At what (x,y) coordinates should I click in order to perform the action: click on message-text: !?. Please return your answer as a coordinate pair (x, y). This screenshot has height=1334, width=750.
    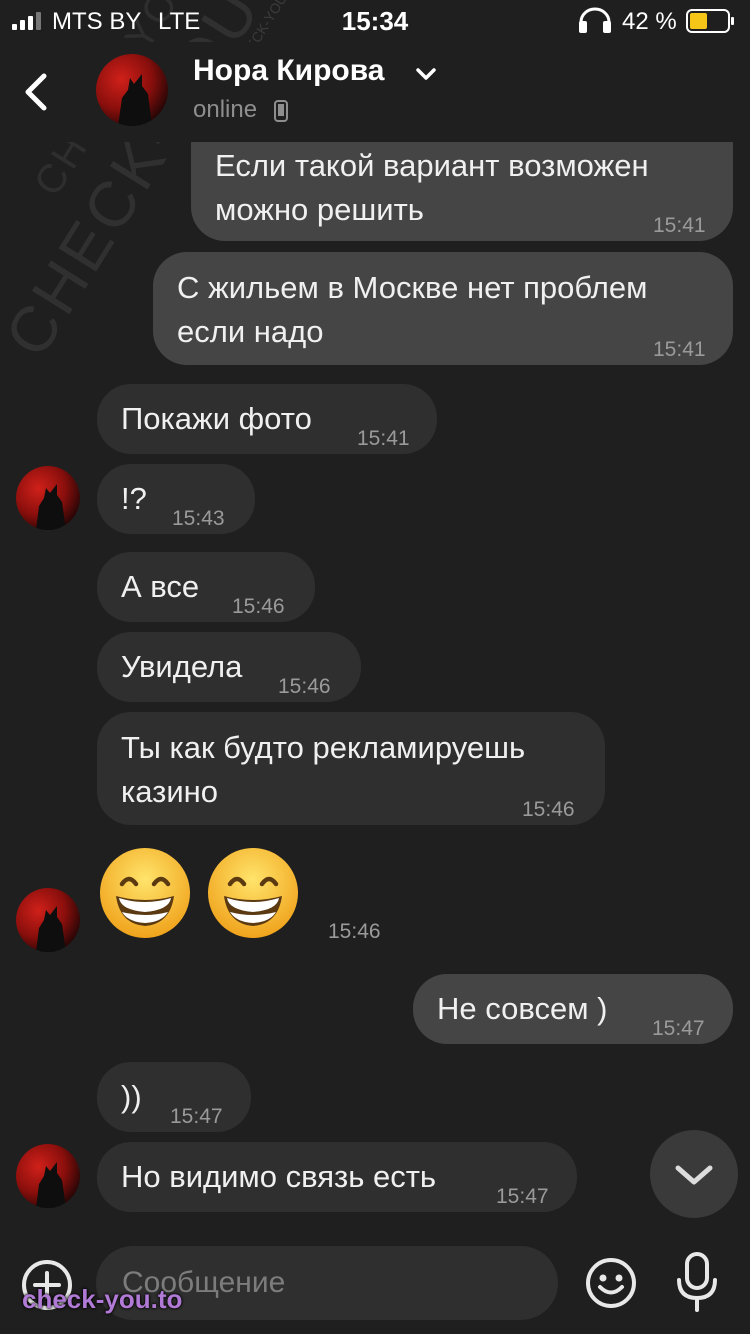
    Looking at the image, I should click on (134, 498).